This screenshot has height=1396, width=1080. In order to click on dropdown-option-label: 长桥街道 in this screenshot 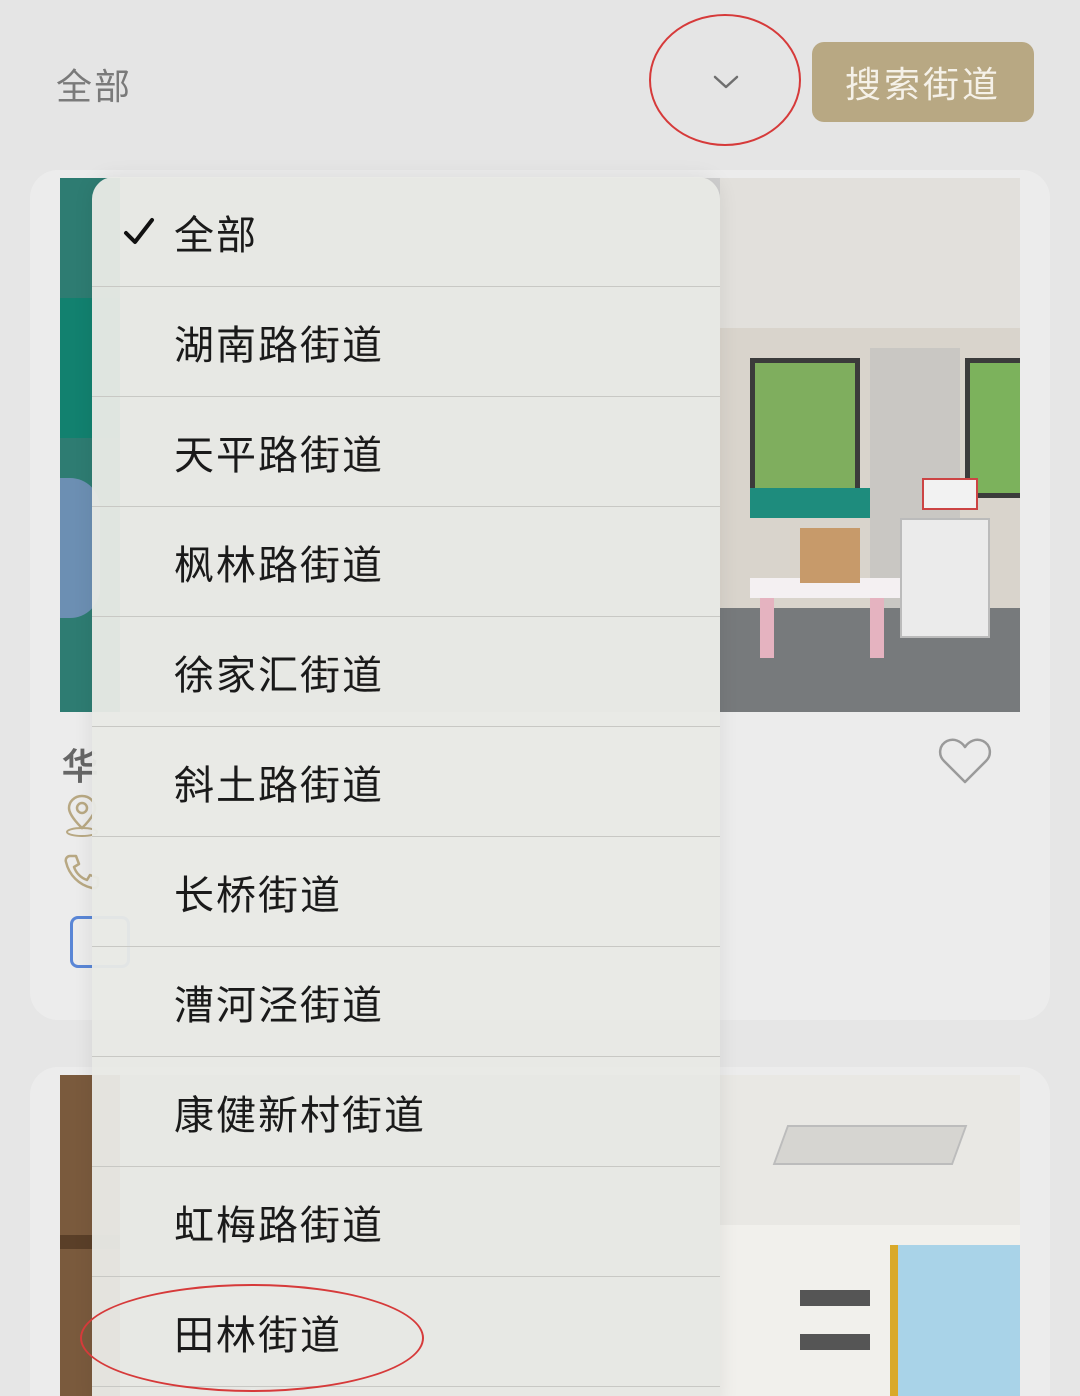, I will do `click(258, 895)`.